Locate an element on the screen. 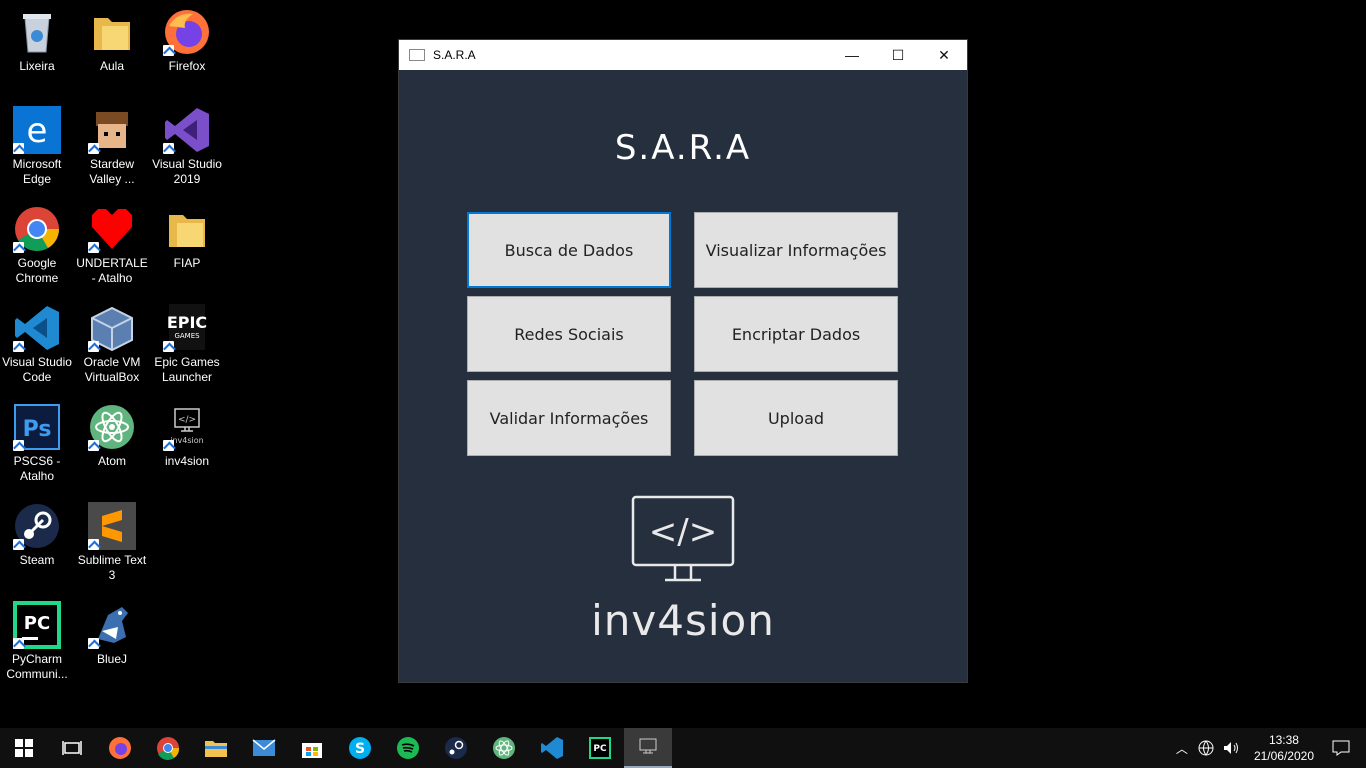 Image resolution: width=1366 pixels, height=768 pixels. desktop-icon-label: BlueJ is located at coordinates (112, 659).